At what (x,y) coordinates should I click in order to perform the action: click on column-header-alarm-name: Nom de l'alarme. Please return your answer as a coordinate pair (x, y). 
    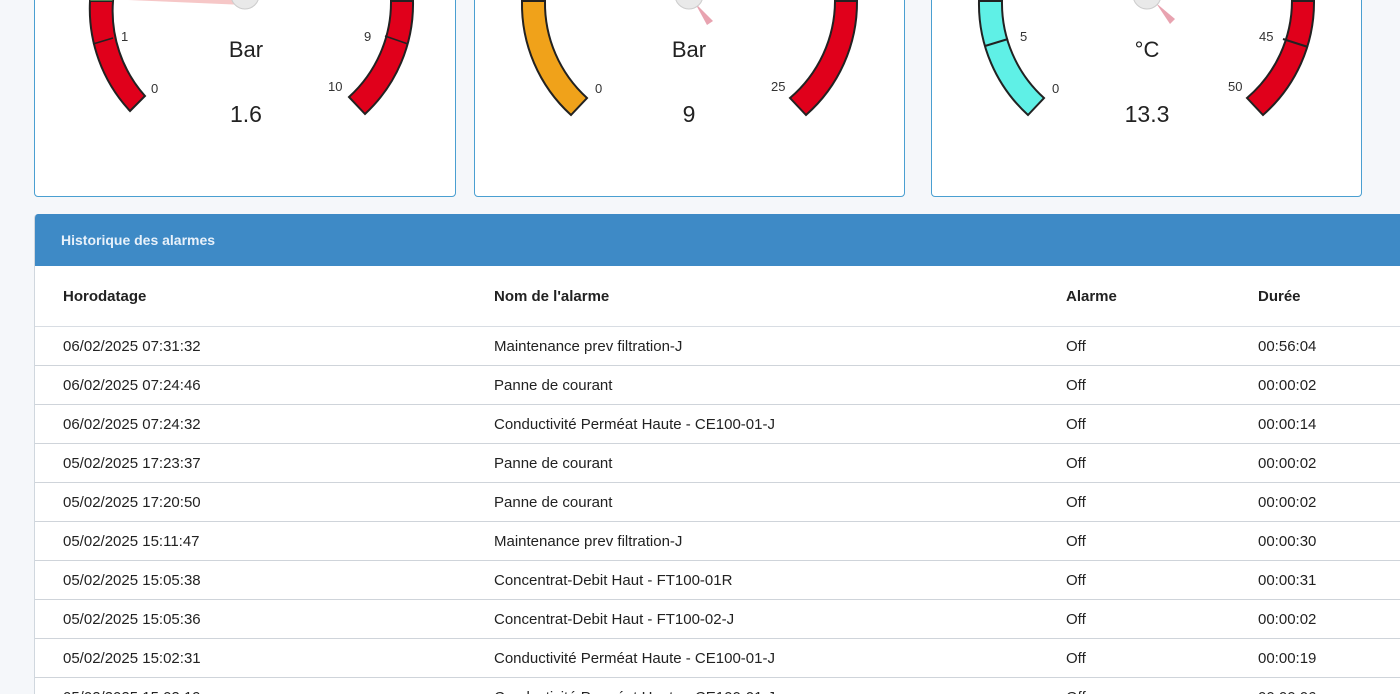
    Looking at the image, I should click on (779, 296).